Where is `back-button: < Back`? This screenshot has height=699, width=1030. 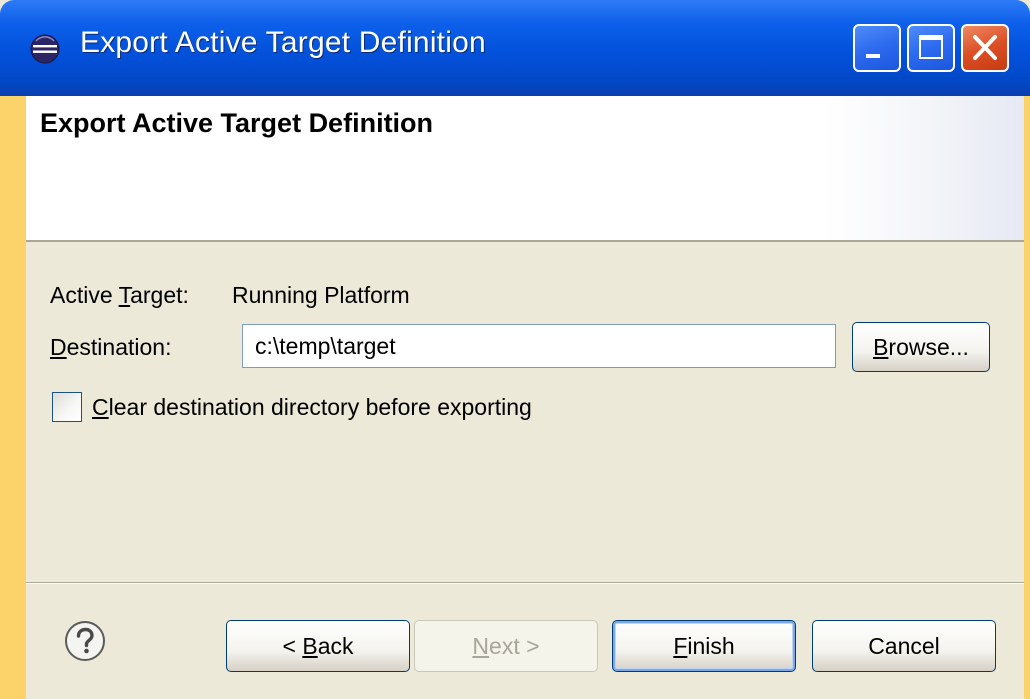
back-button: < Back is located at coordinates (318, 646).